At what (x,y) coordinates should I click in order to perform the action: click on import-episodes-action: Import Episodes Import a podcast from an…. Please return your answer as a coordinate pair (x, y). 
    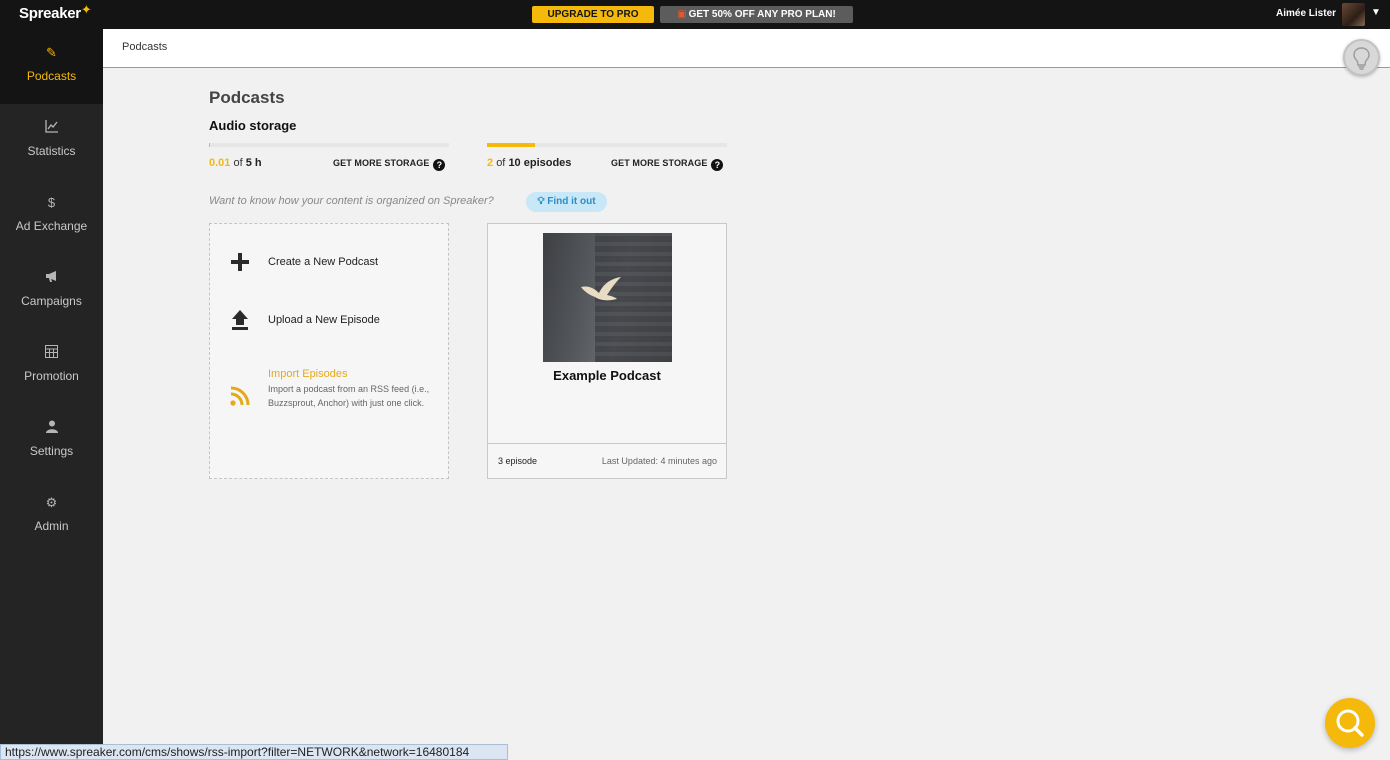
    Looking at the image, I should click on (329, 398).